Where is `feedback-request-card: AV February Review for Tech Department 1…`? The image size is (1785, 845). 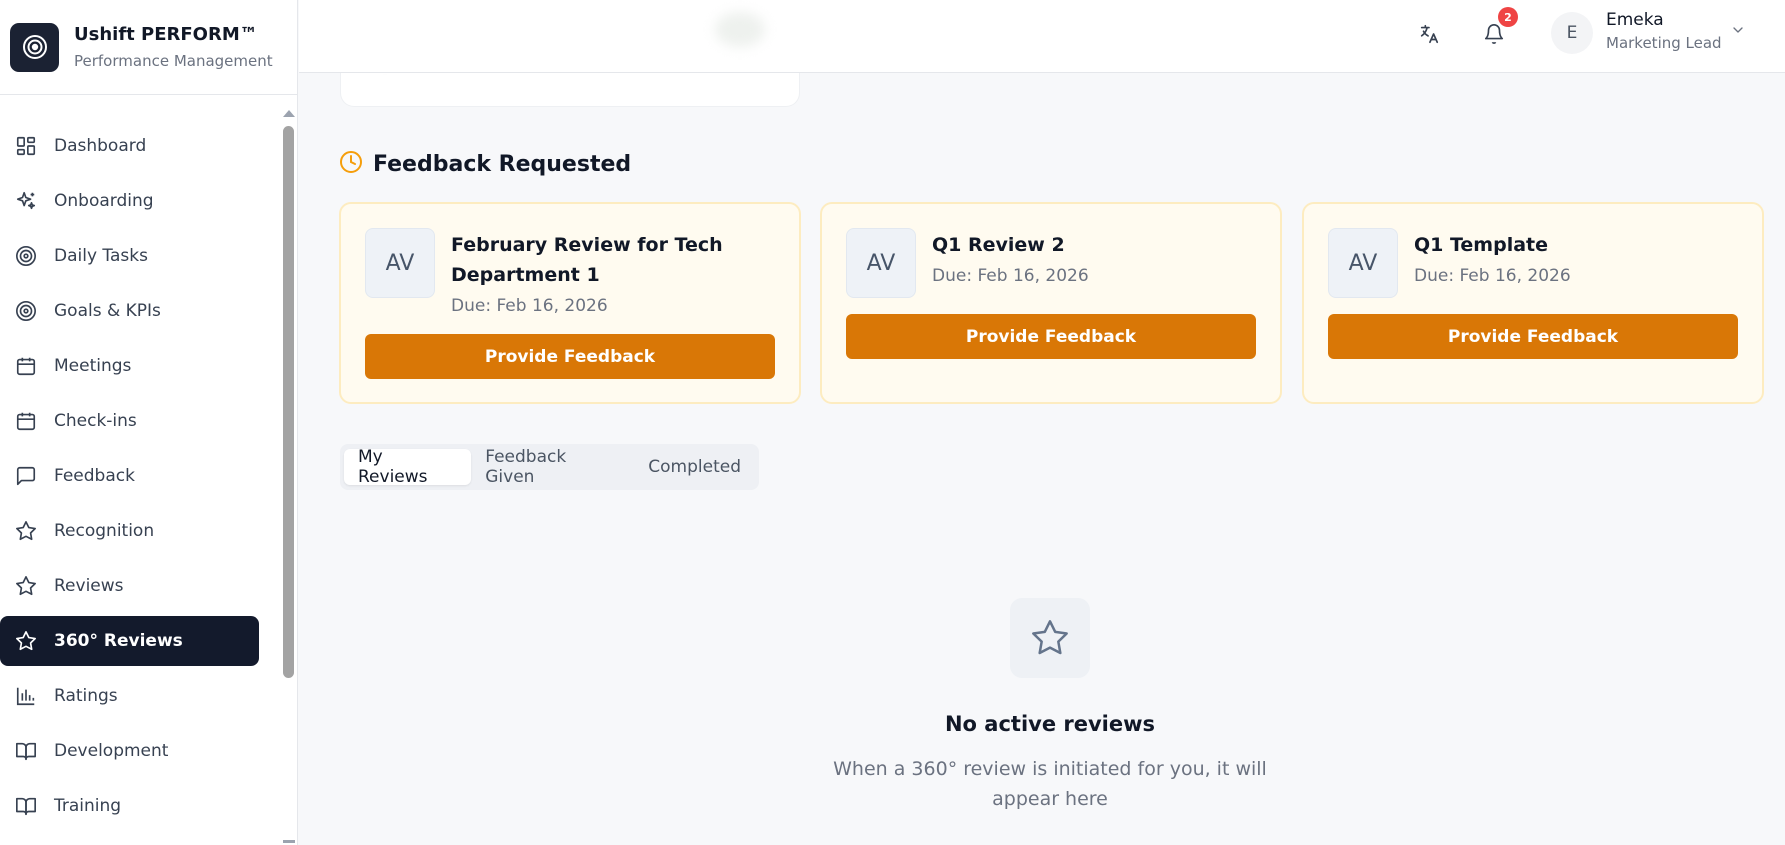
feedback-request-card: AV February Review for Tech Department 1… is located at coordinates (570, 303).